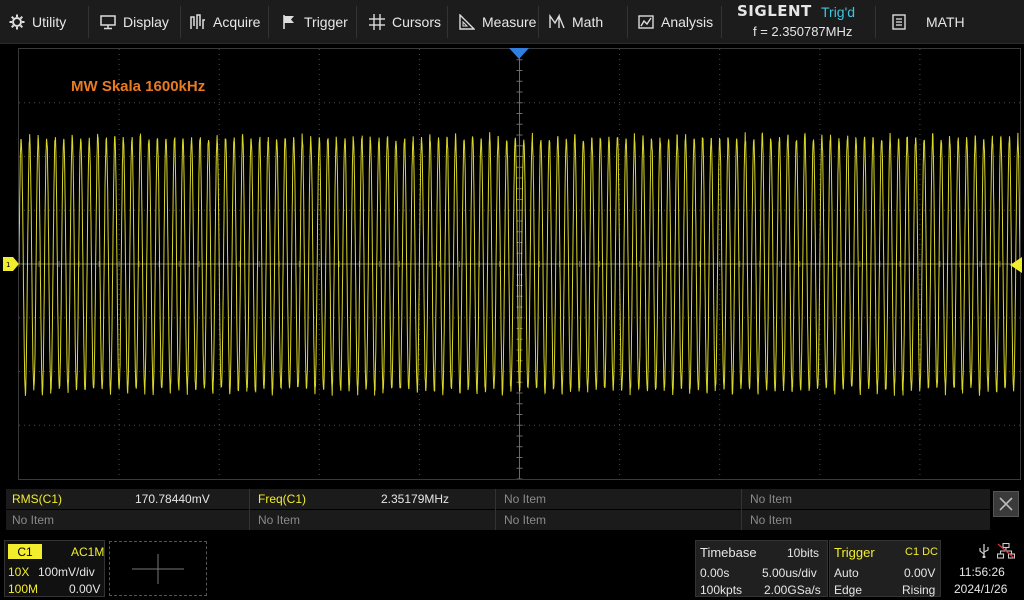  I want to click on trigger-source: C1 DC, so click(922, 552).